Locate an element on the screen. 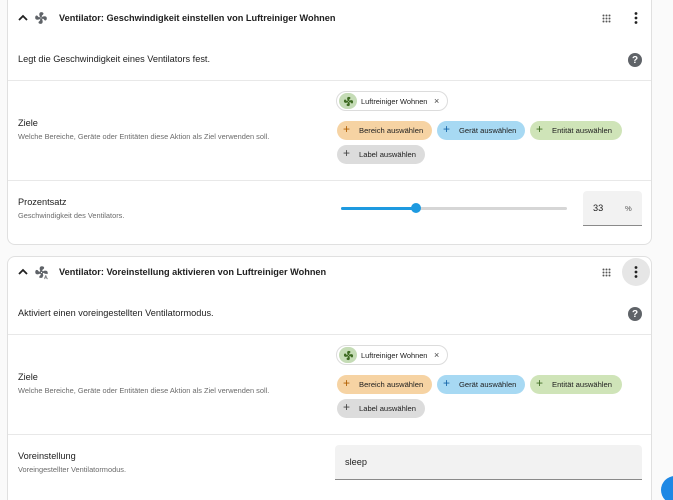 The height and width of the screenshot is (500, 673). fan-auto-icon is located at coordinates (41, 272).